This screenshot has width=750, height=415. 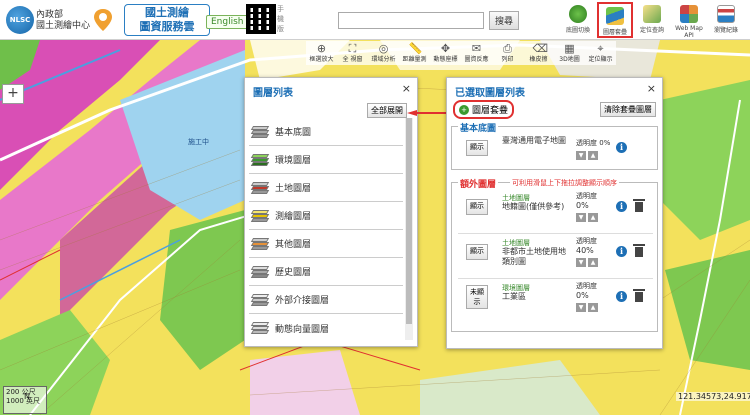 I want to click on layer-category-label: 外部介接圖層, so click(x=302, y=301).